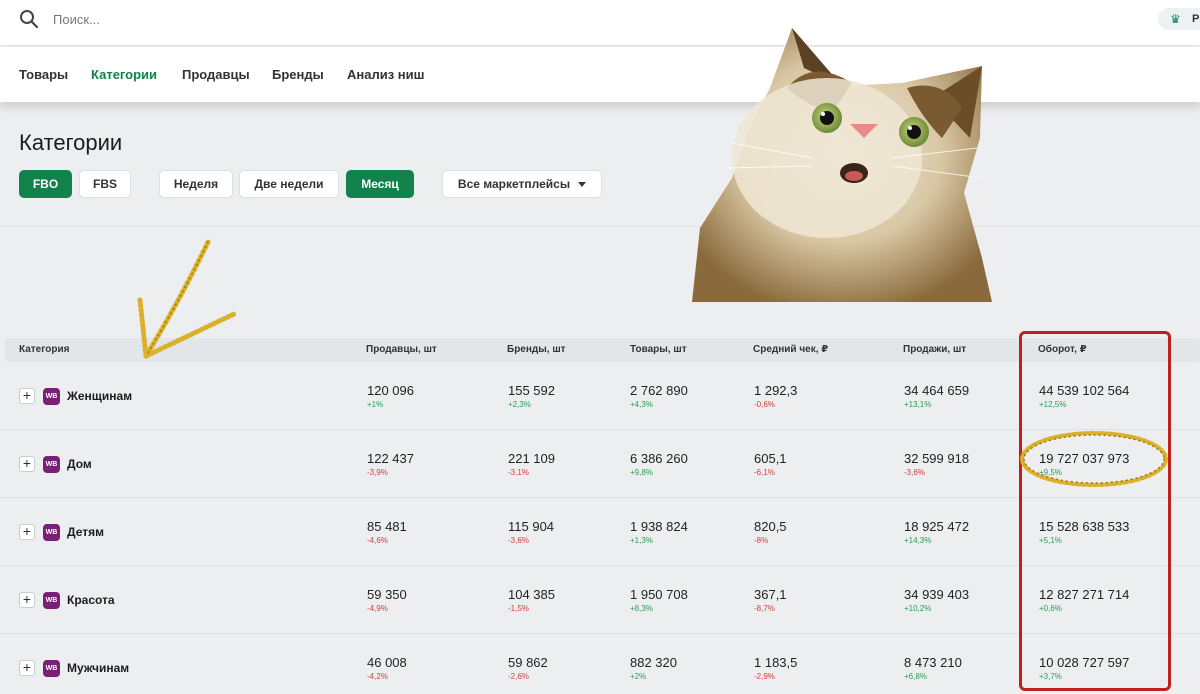 The image size is (1200, 694). What do you see at coordinates (764, 472) in the screenshot?
I see `avg-check-change: -6,1%` at bounding box center [764, 472].